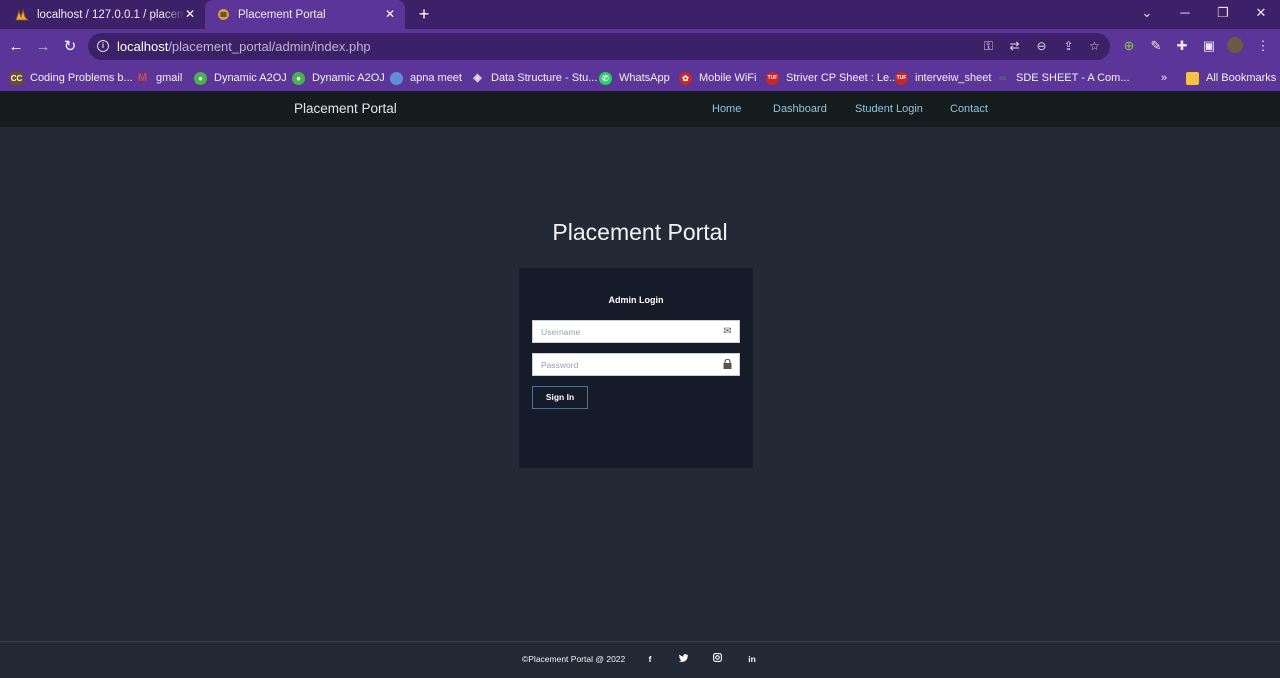 The width and height of the screenshot is (1280, 678). What do you see at coordinates (943, 78) in the screenshot?
I see `bookmark-item: TUF interveiw_sheet` at bounding box center [943, 78].